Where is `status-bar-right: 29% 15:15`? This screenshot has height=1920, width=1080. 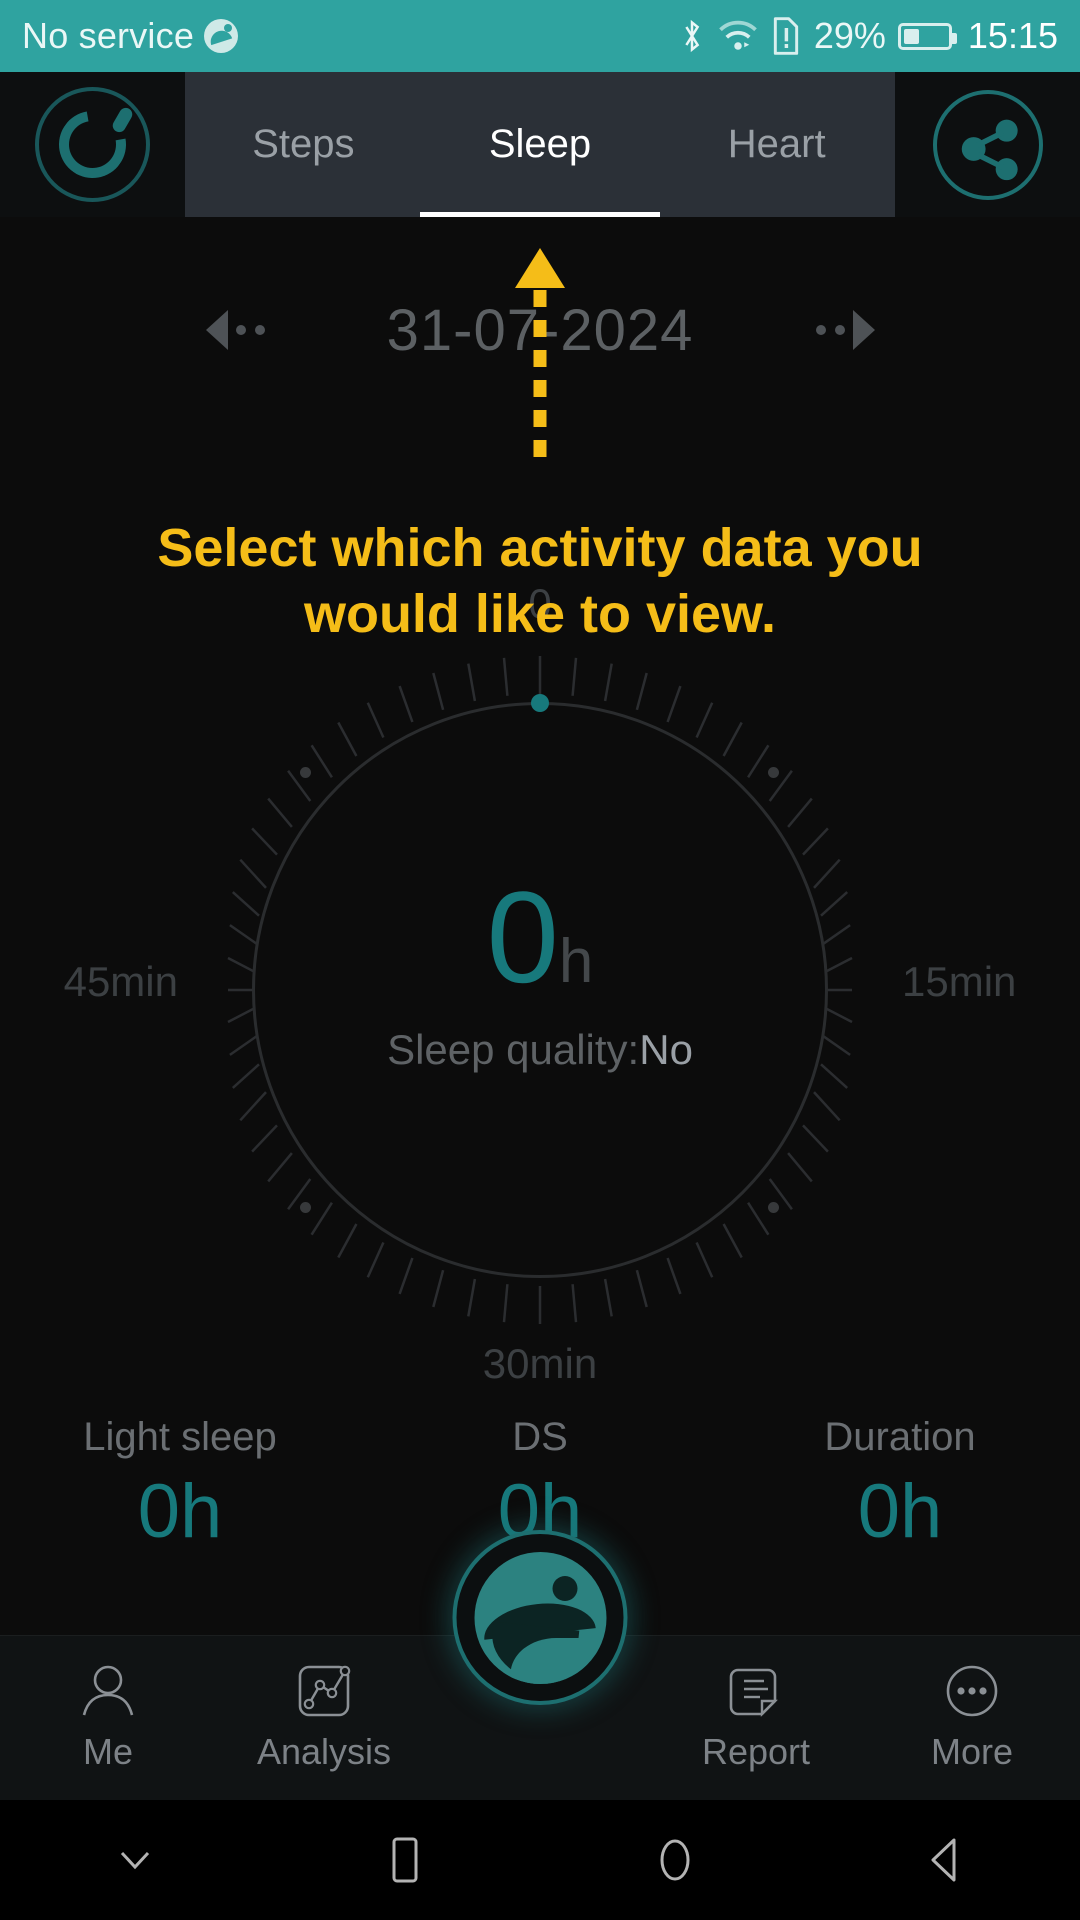
status-bar-right: 29% 15:15 is located at coordinates (868, 36).